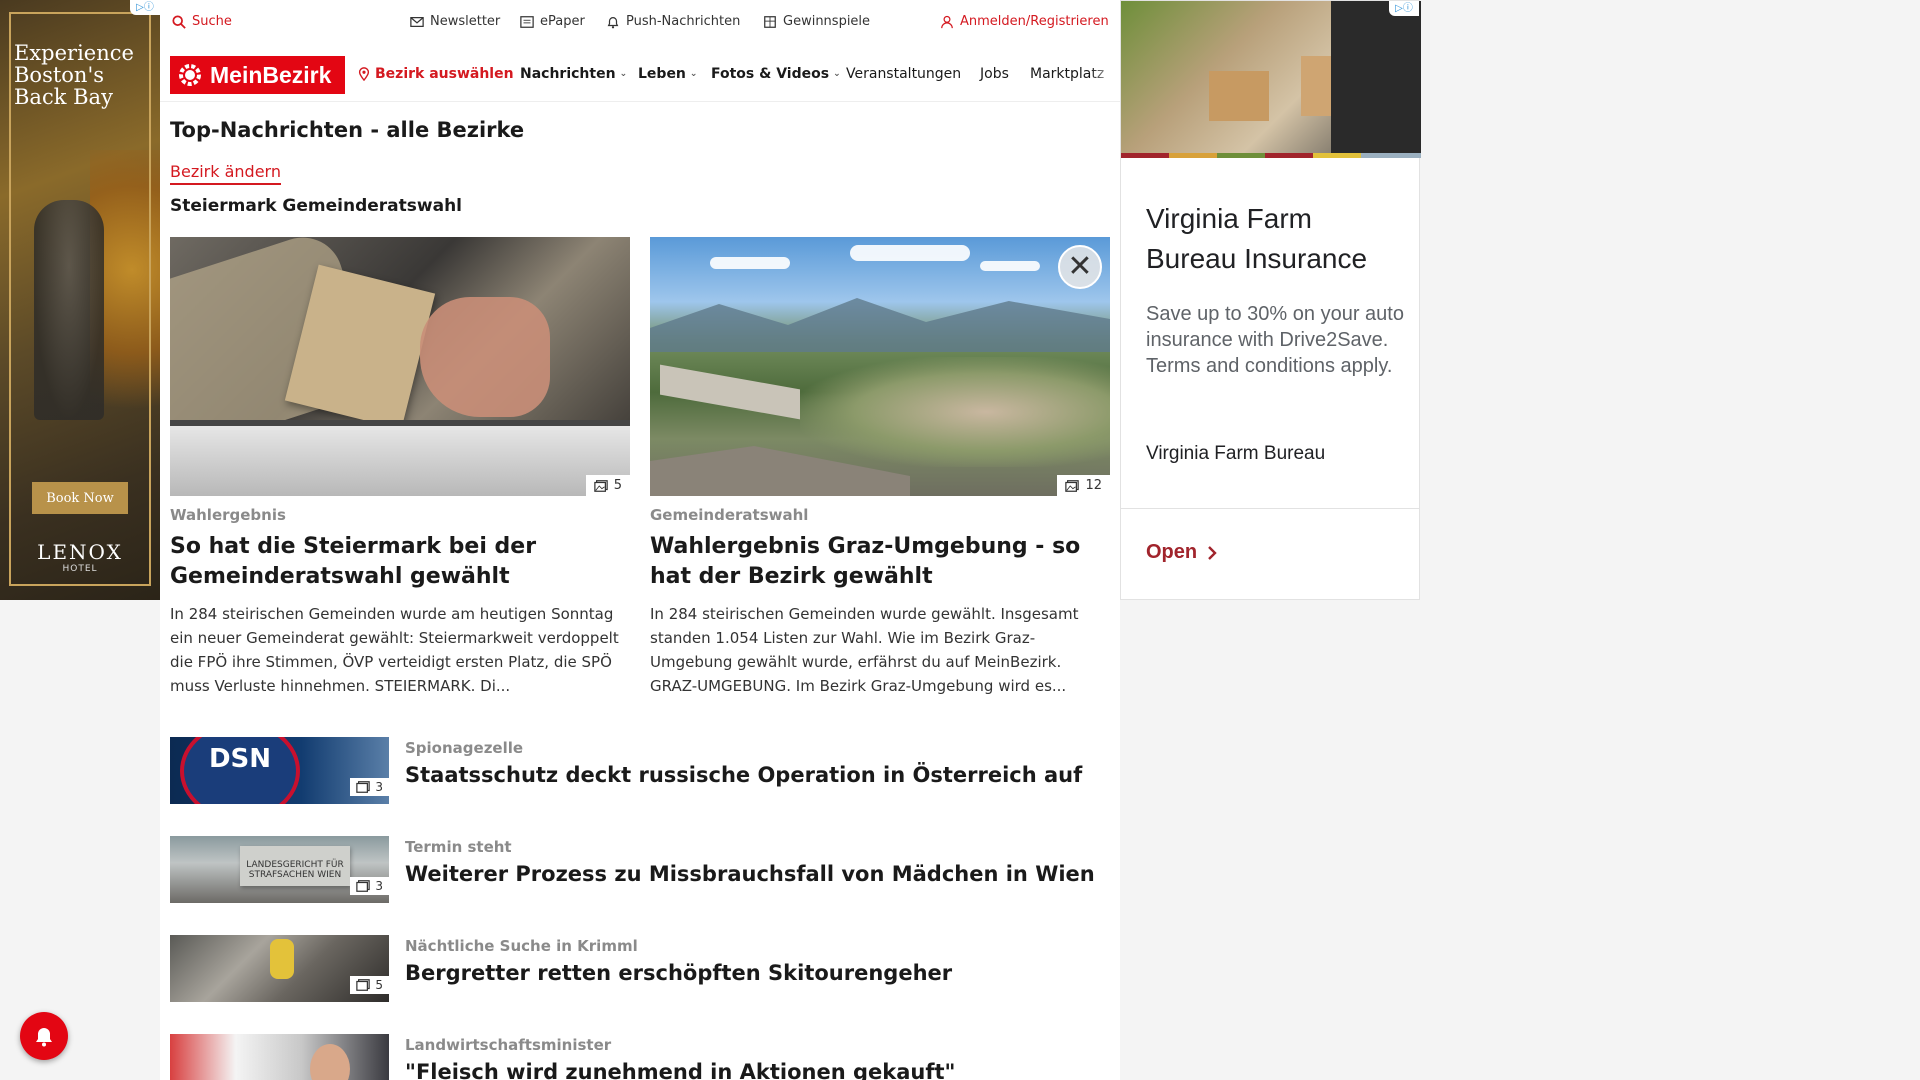 This screenshot has height=1080, width=1920. Describe the element at coordinates (683, 21) in the screenshot. I see `push-label: Push-Nachrichten` at that location.